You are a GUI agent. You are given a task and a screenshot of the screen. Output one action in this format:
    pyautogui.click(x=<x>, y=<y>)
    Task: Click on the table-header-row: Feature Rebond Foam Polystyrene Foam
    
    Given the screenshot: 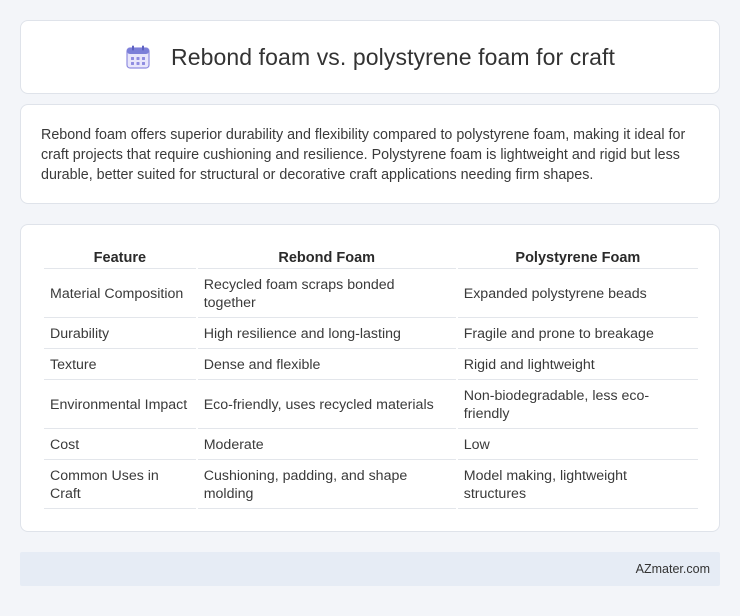 What is the action you would take?
    pyautogui.click(x=371, y=258)
    